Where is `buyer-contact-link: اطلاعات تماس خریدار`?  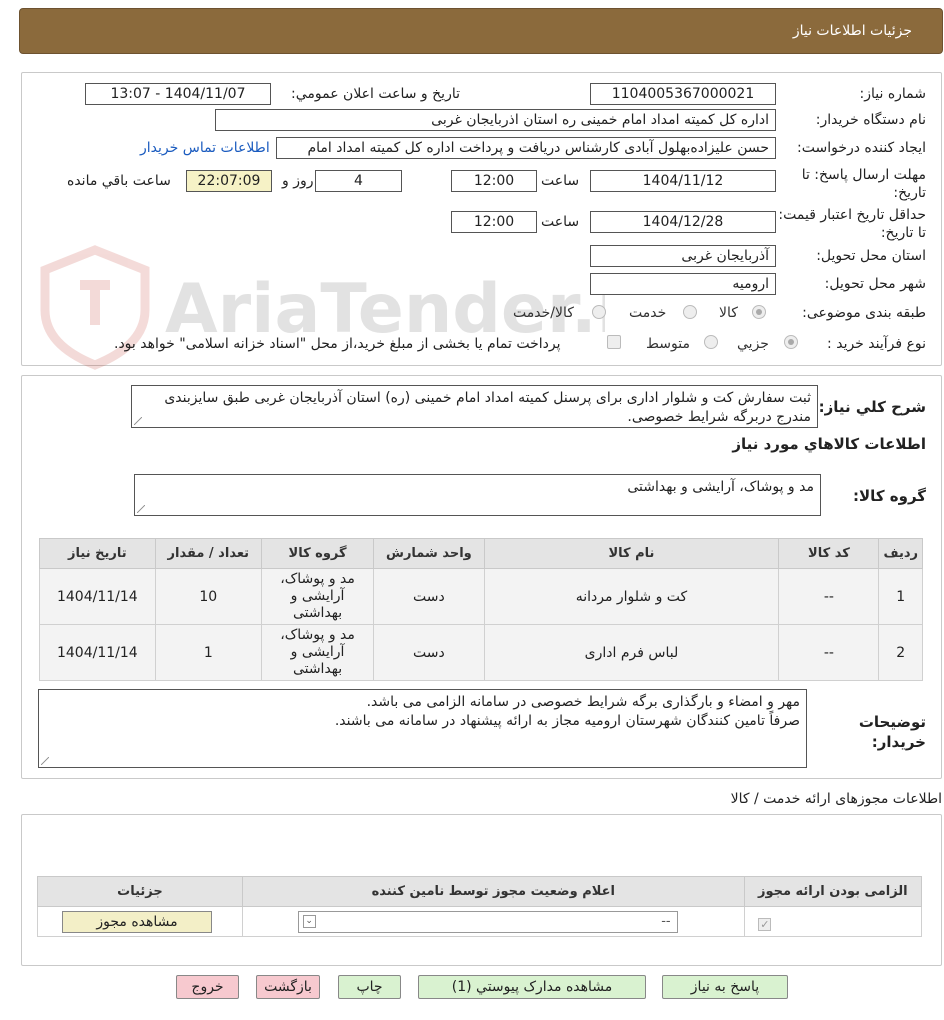
buyer-contact-link: اطلاعات تماس خریدار is located at coordinates (205, 148).